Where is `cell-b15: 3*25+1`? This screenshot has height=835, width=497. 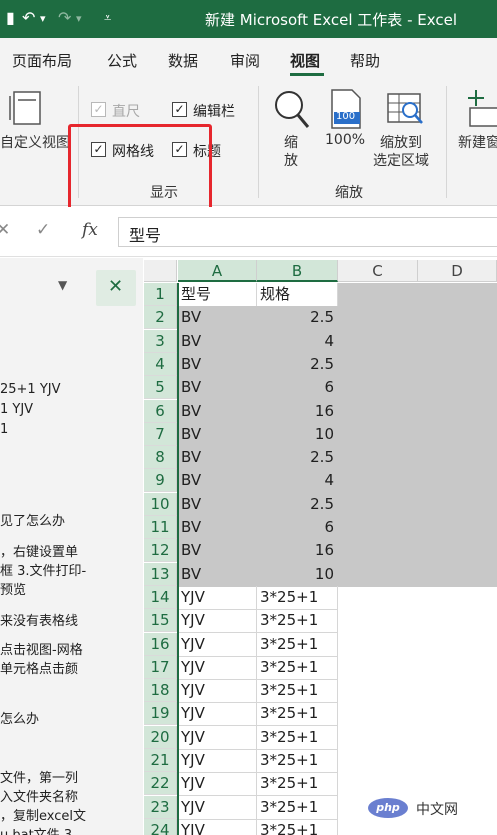
cell-b15: 3*25+1 is located at coordinates (297, 621).